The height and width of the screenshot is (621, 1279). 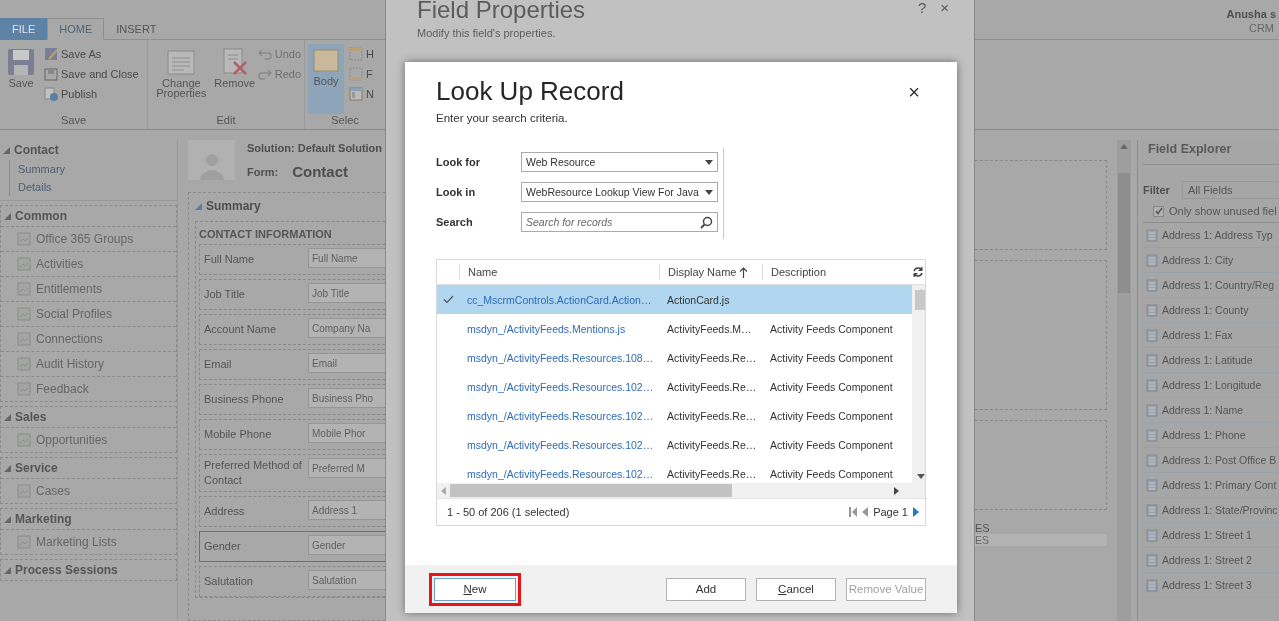 I want to click on column-header: Description, so click(x=837, y=272).